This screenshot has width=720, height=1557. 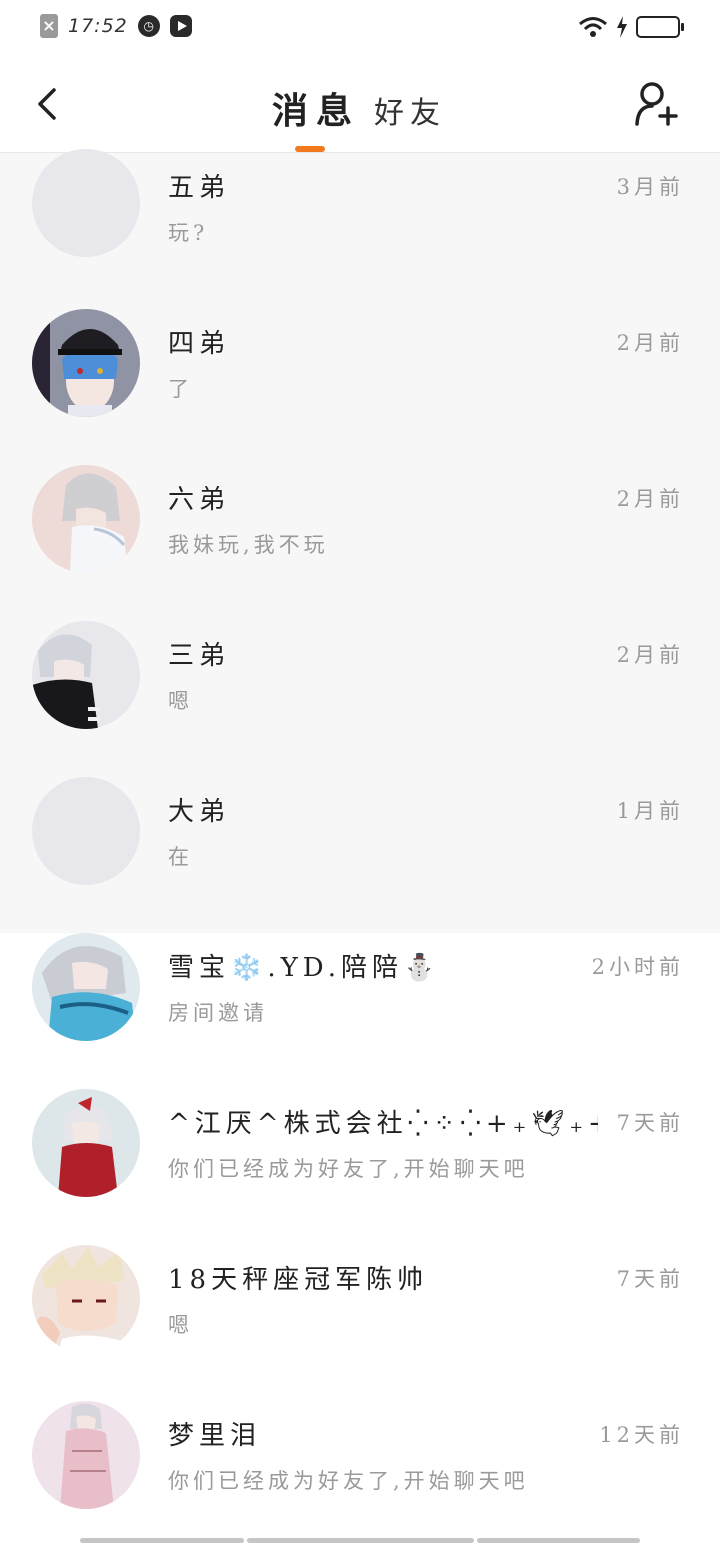 I want to click on tab-friends: 好友, so click(x=410, y=110).